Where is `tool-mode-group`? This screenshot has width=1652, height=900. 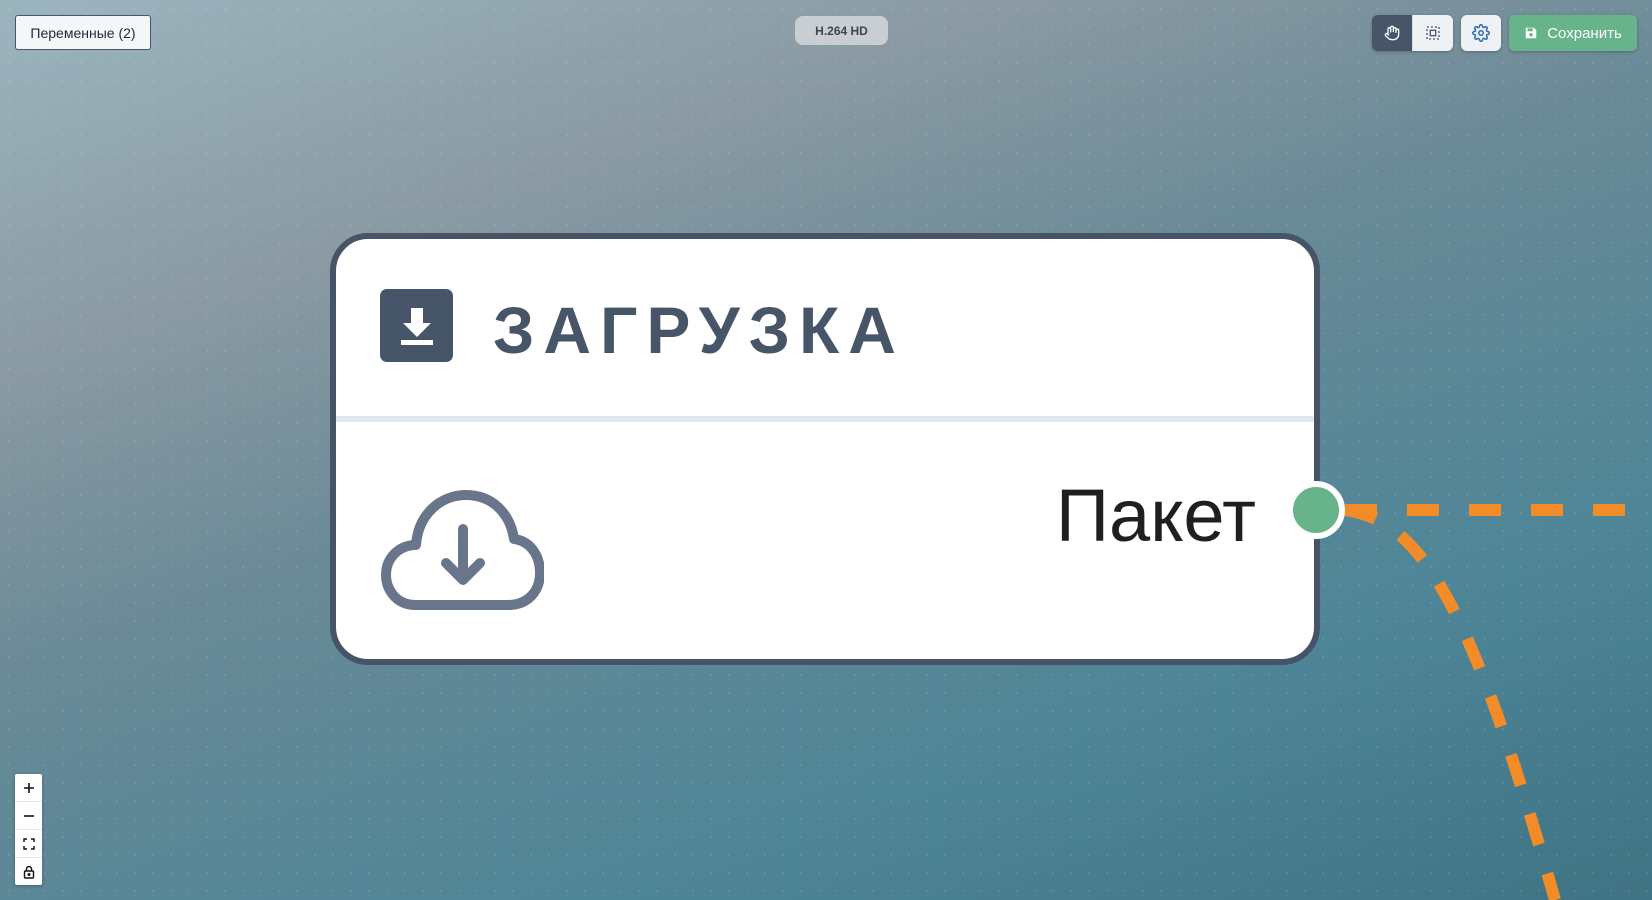
tool-mode-group is located at coordinates (1412, 33).